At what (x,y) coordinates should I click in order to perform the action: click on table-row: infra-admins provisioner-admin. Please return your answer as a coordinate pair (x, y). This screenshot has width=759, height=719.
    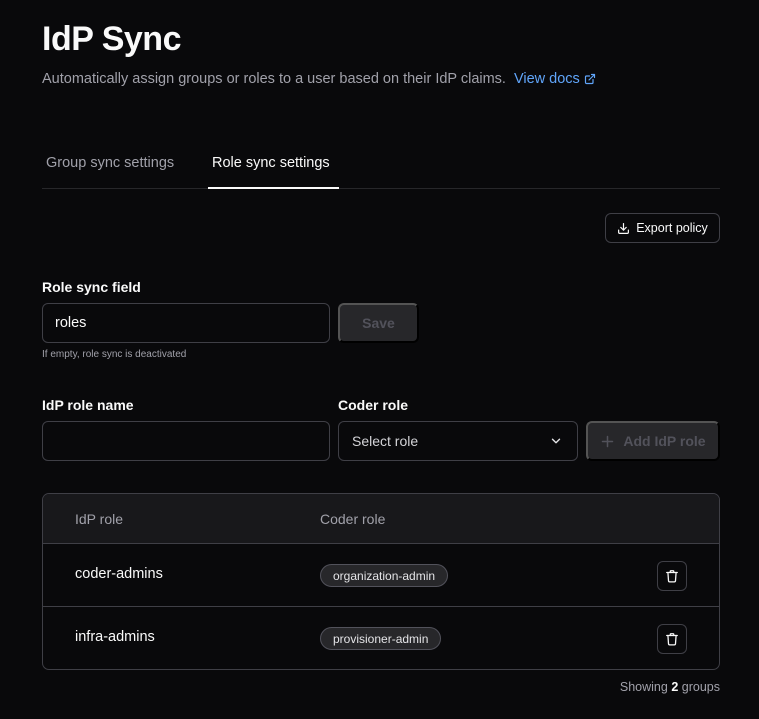
    Looking at the image, I should click on (381, 638).